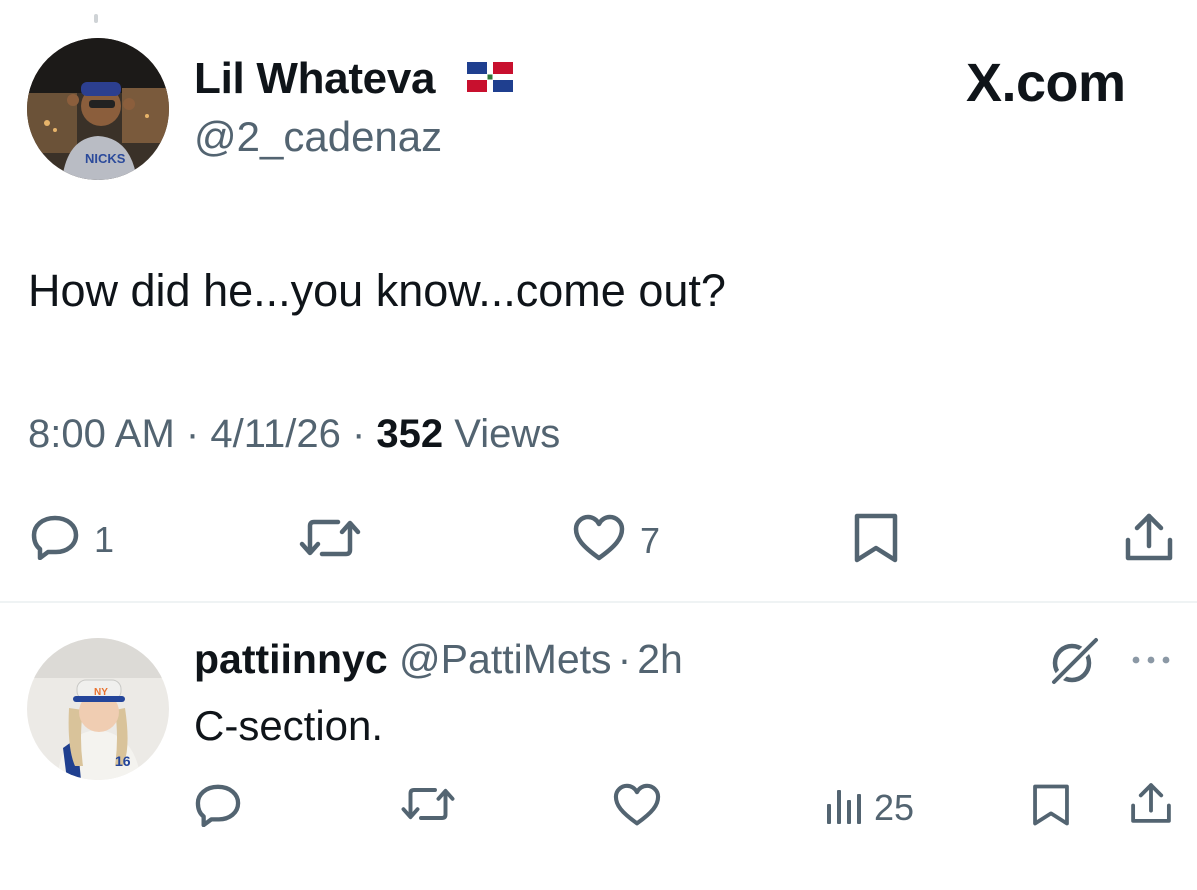 Image resolution: width=1197 pixels, height=890 pixels. What do you see at coordinates (490, 77) in the screenshot?
I see `dominican-republic-flag-icon` at bounding box center [490, 77].